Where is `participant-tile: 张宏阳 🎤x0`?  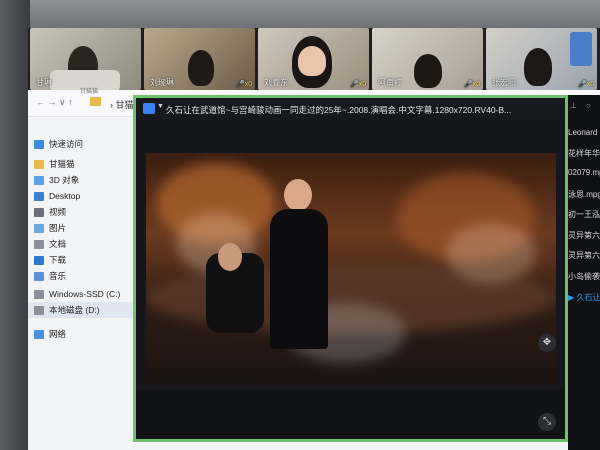 participant-tile: 张宏阳 🎤x0 is located at coordinates (541, 59).